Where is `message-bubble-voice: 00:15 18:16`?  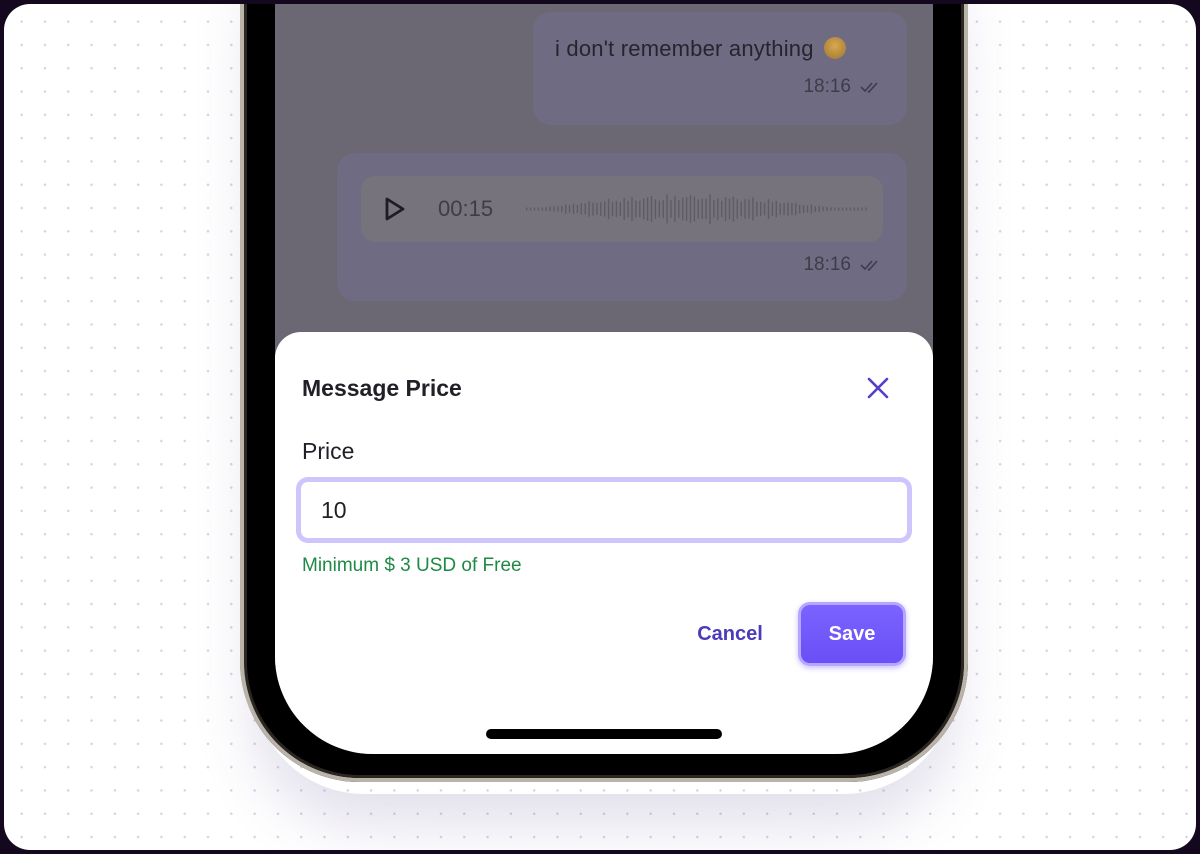 message-bubble-voice: 00:15 18:16 is located at coordinates (622, 227).